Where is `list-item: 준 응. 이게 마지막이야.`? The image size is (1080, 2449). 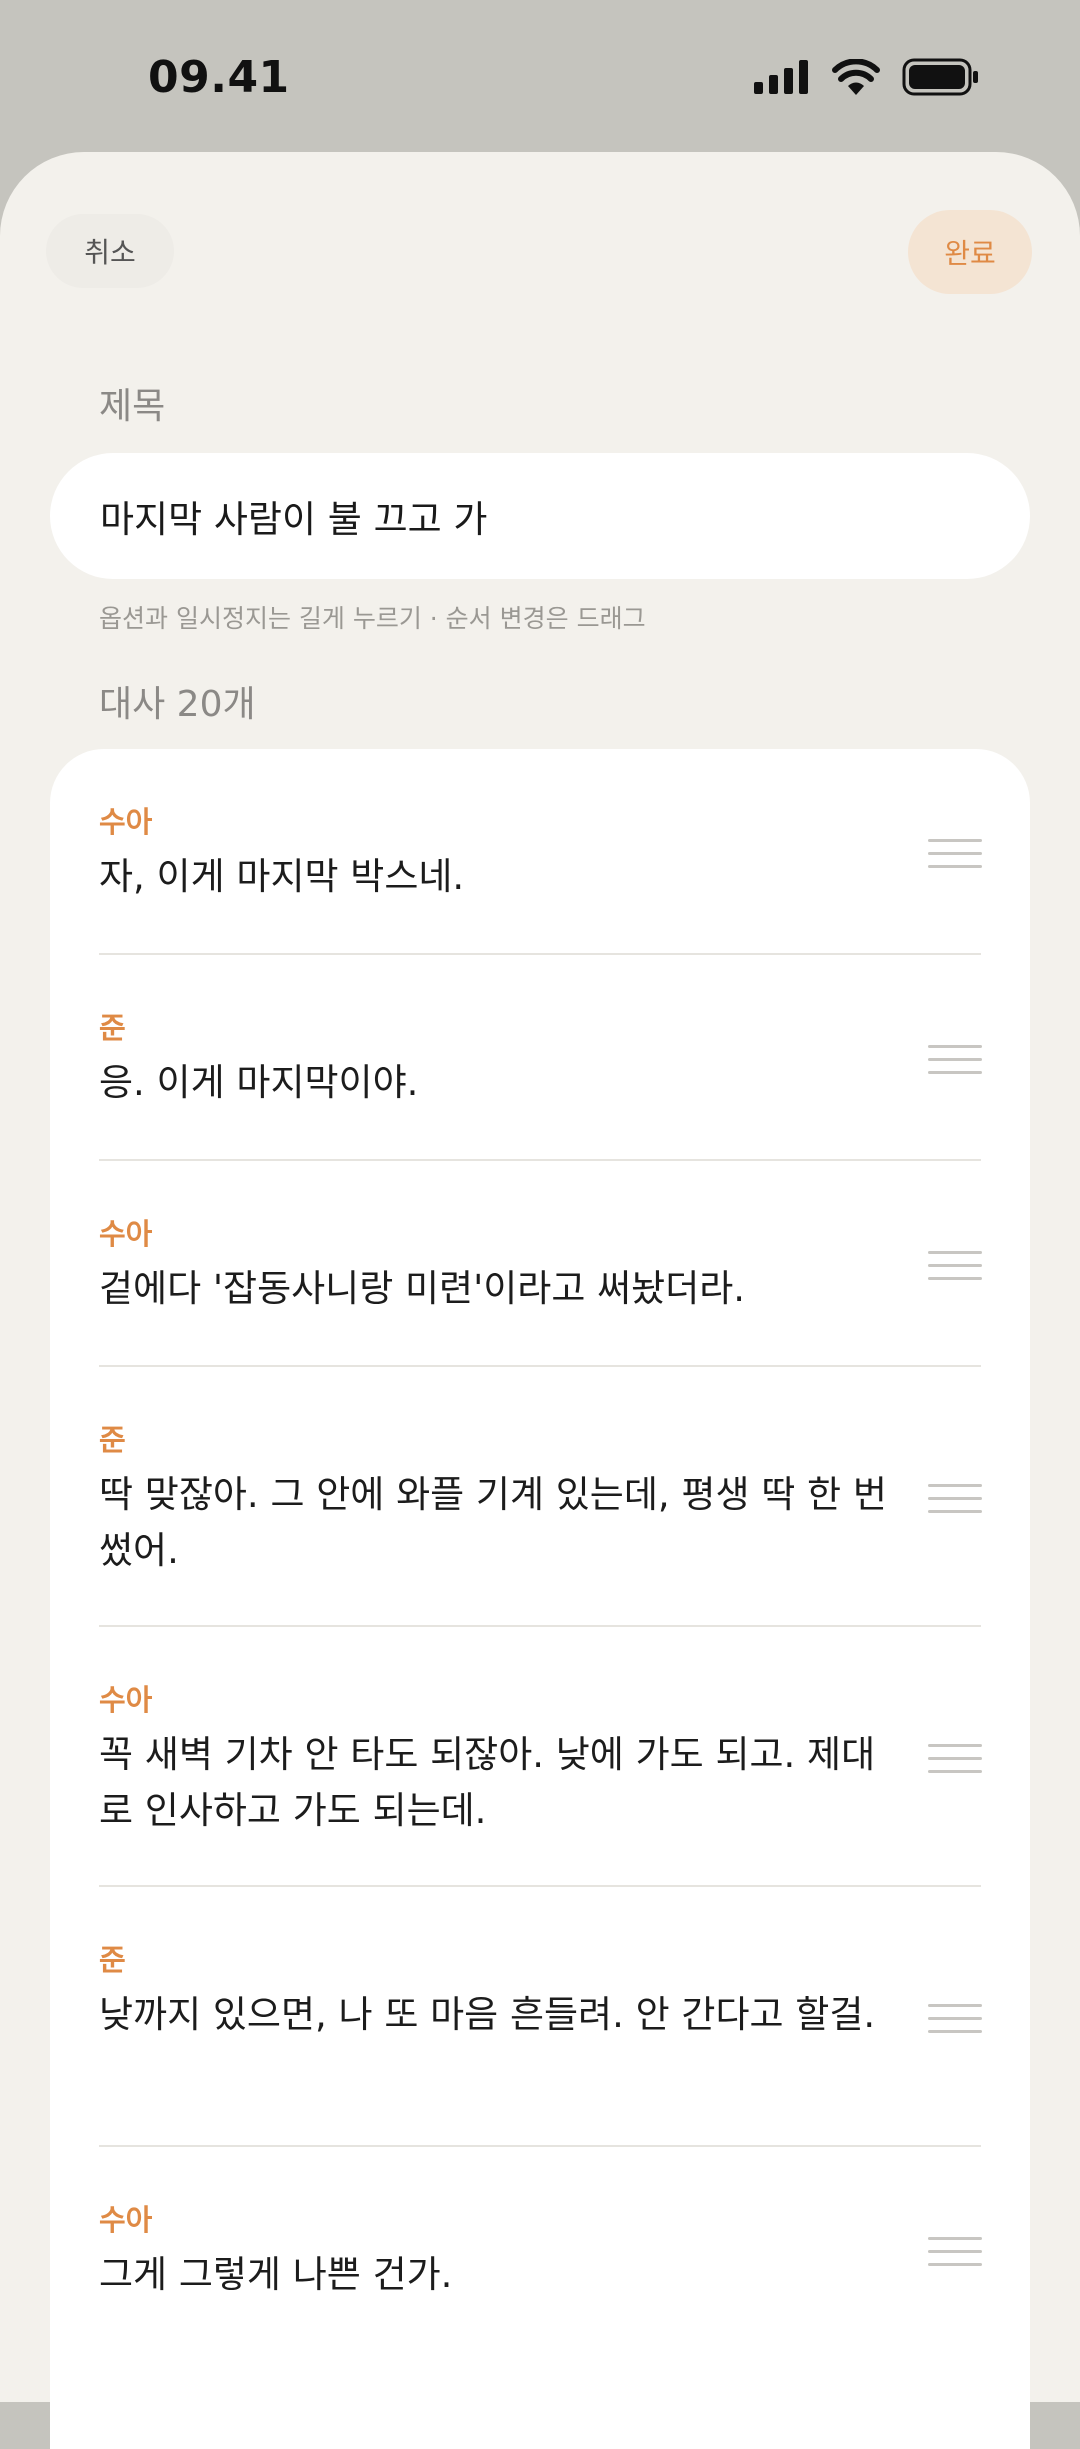 list-item: 준 응. 이게 마지막이야. is located at coordinates (540, 1058).